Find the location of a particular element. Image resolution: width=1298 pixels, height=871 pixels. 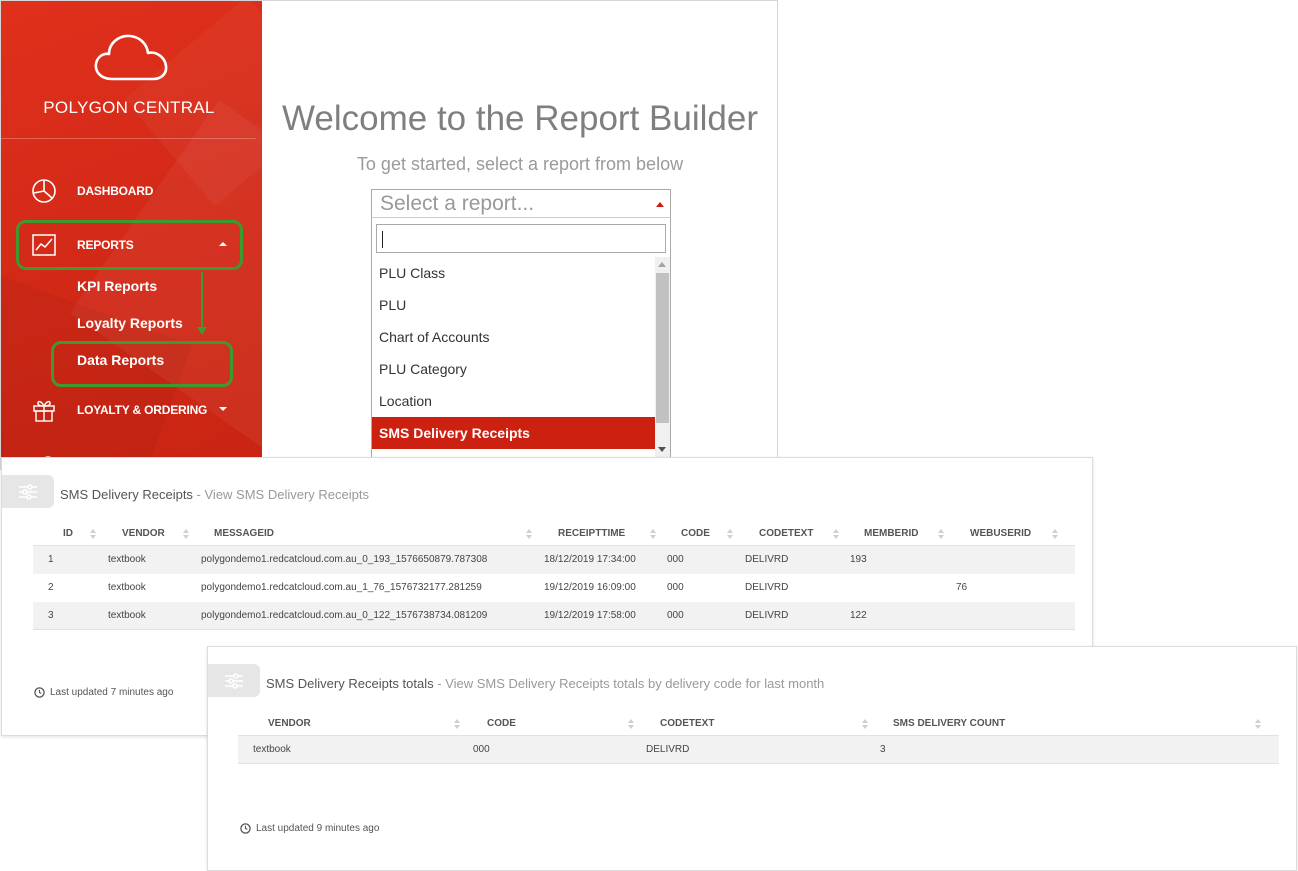

scrollbar-thumb is located at coordinates (662, 348).